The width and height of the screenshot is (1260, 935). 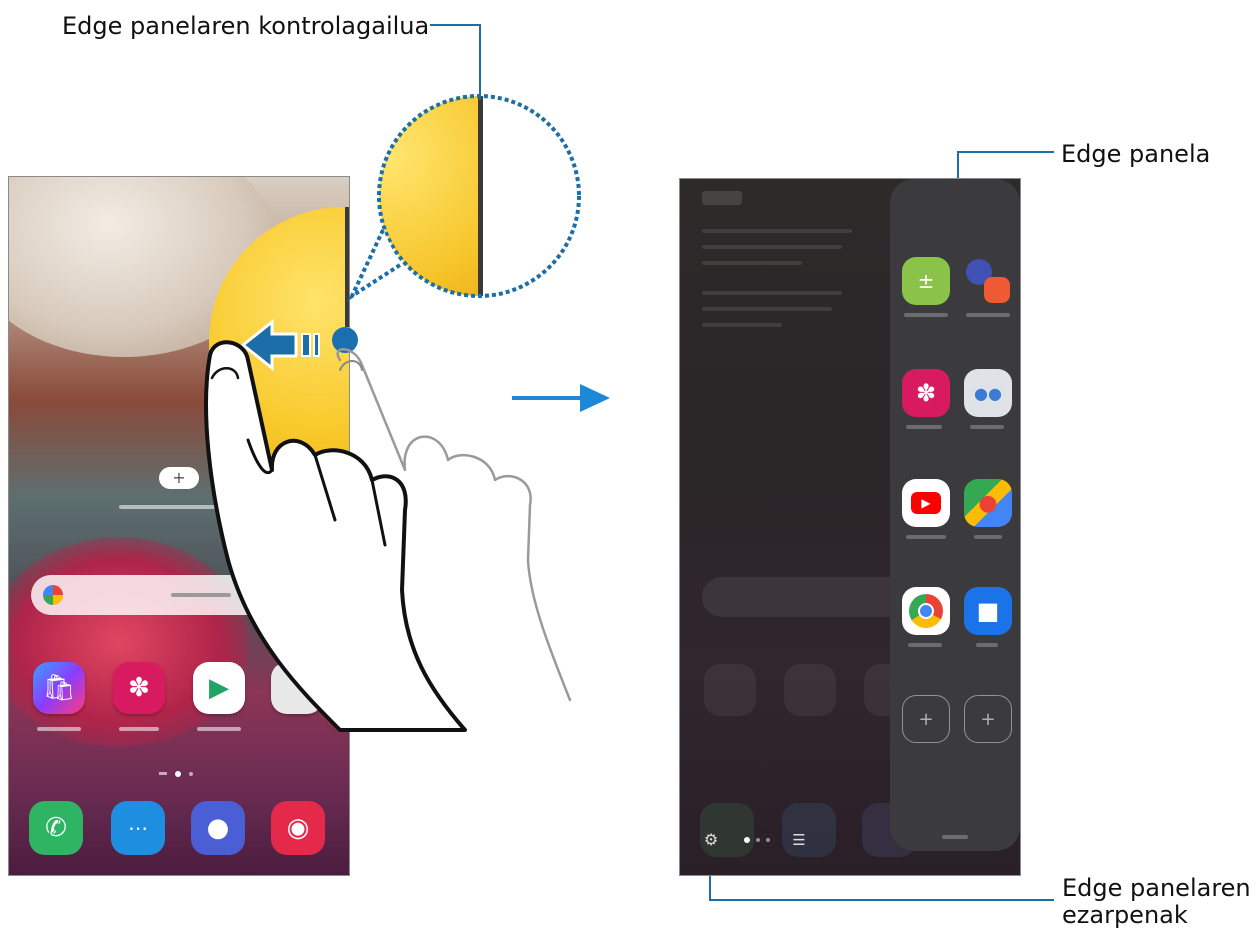 I want to click on internet-icon: ●, so click(x=218, y=828).